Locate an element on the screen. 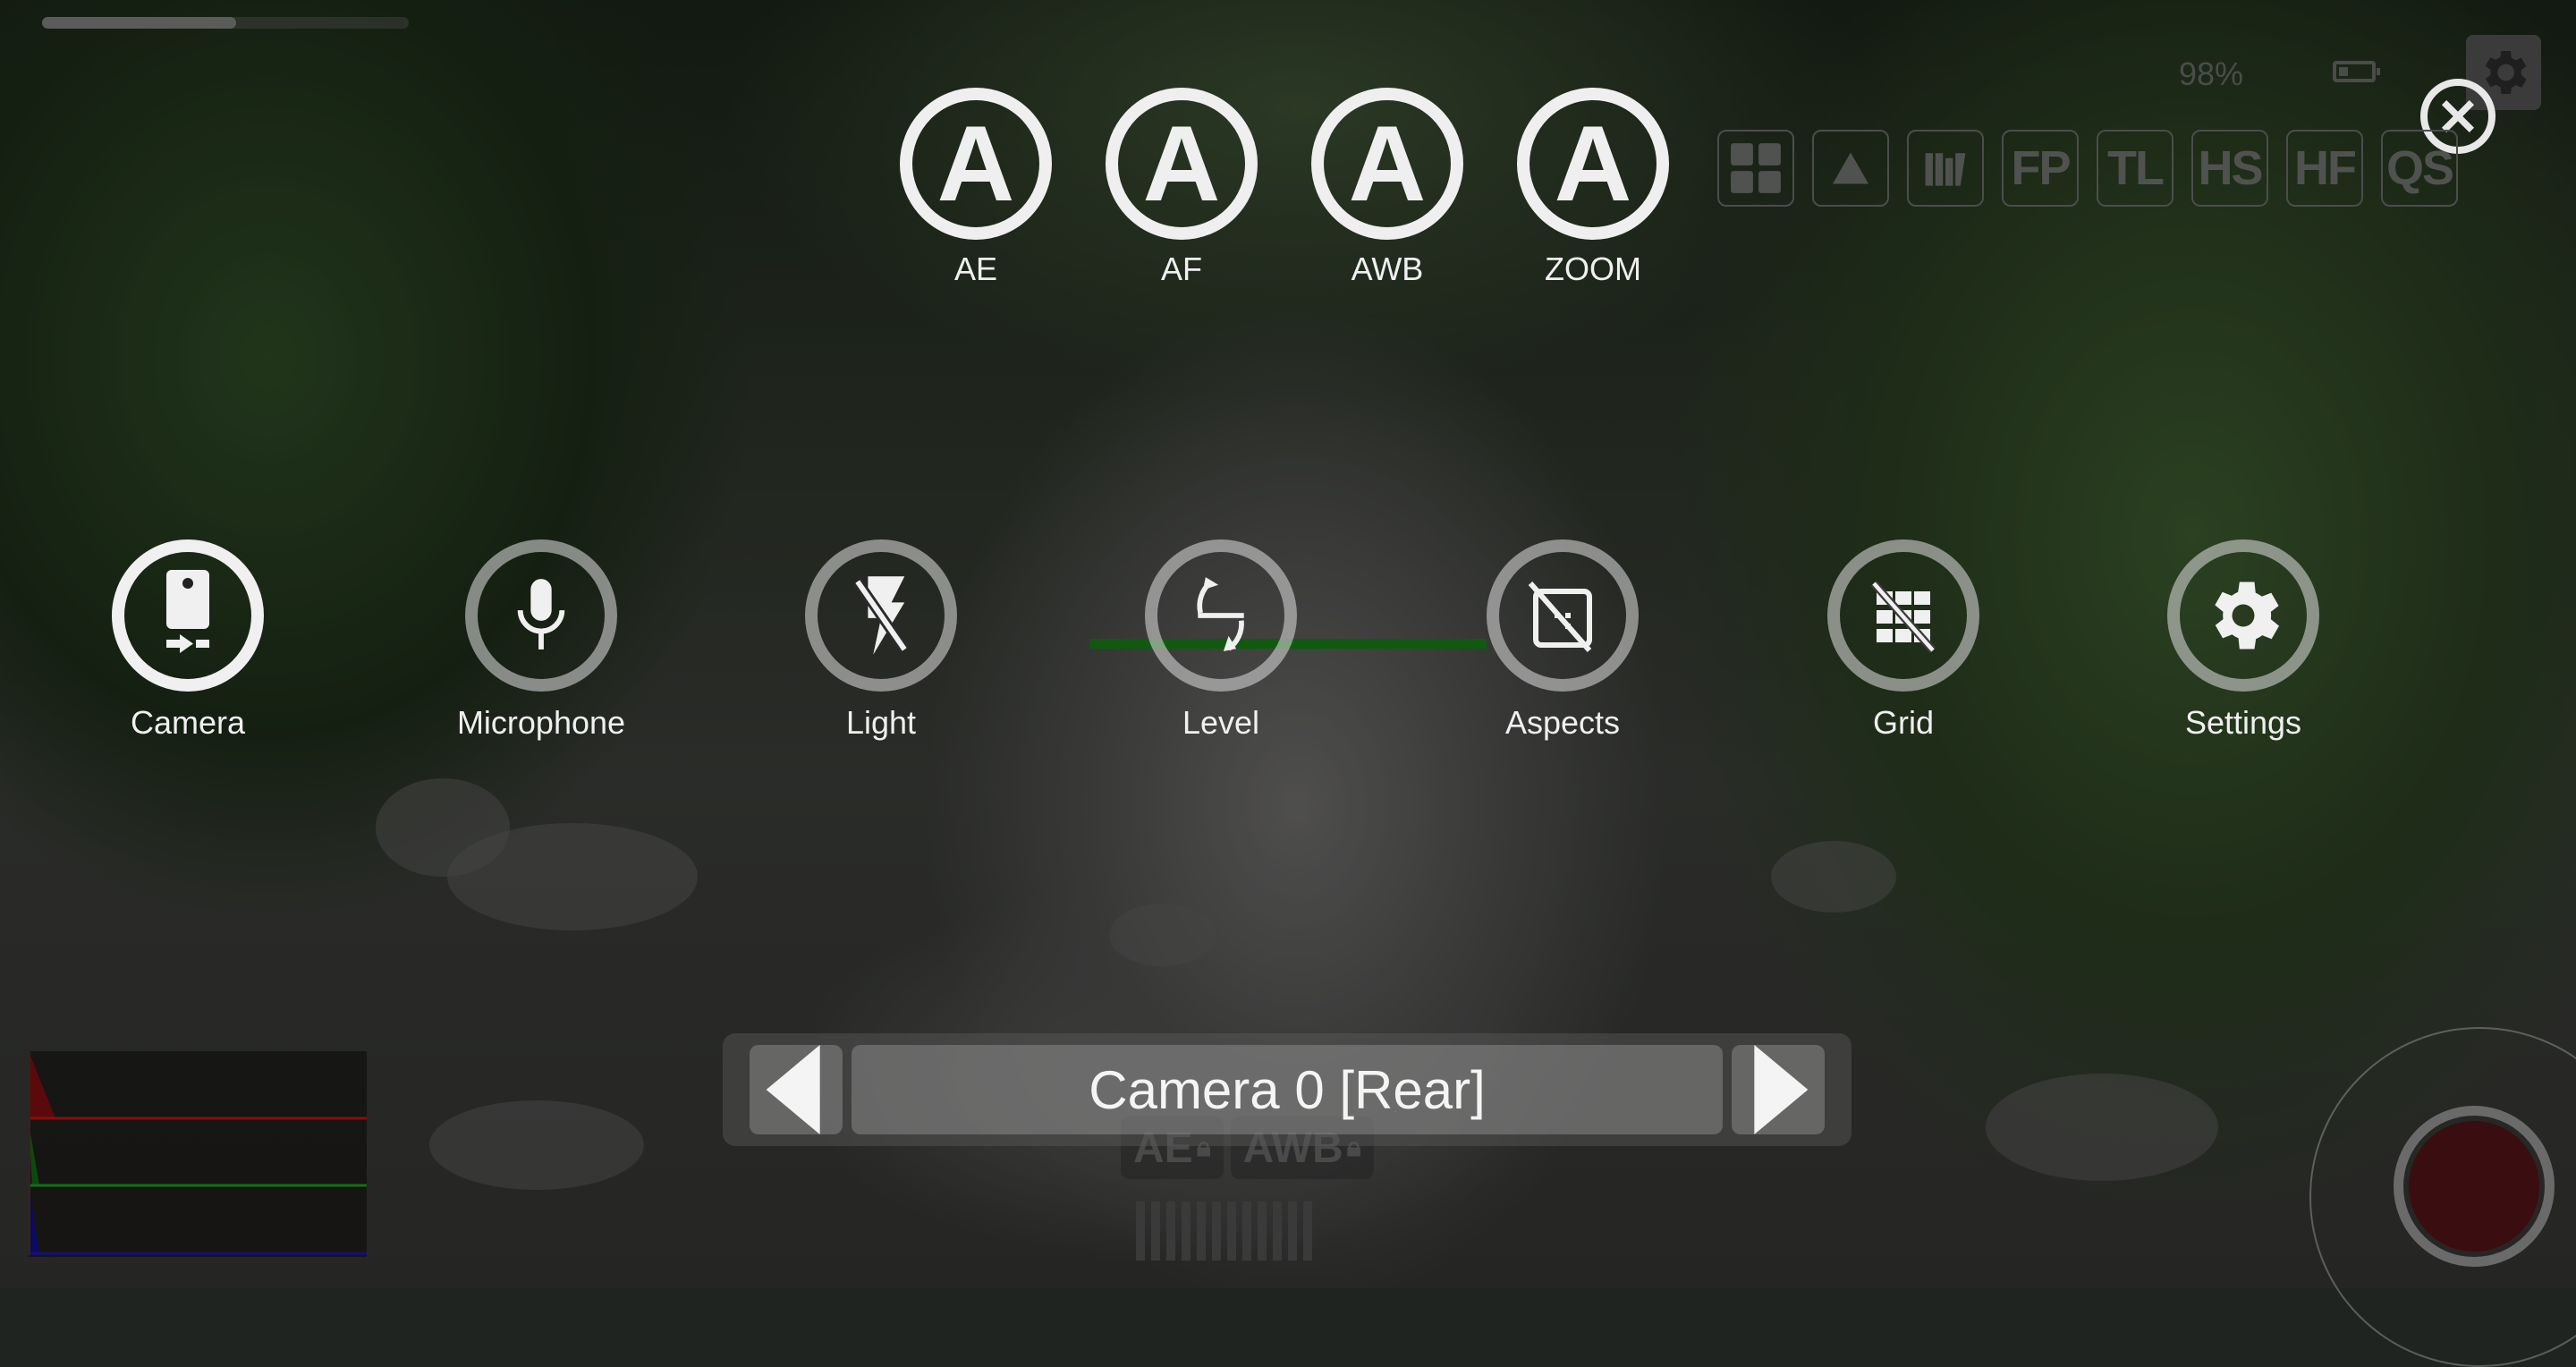 This screenshot has width=2576, height=1367. menu-light-circle is located at coordinates (881, 615).